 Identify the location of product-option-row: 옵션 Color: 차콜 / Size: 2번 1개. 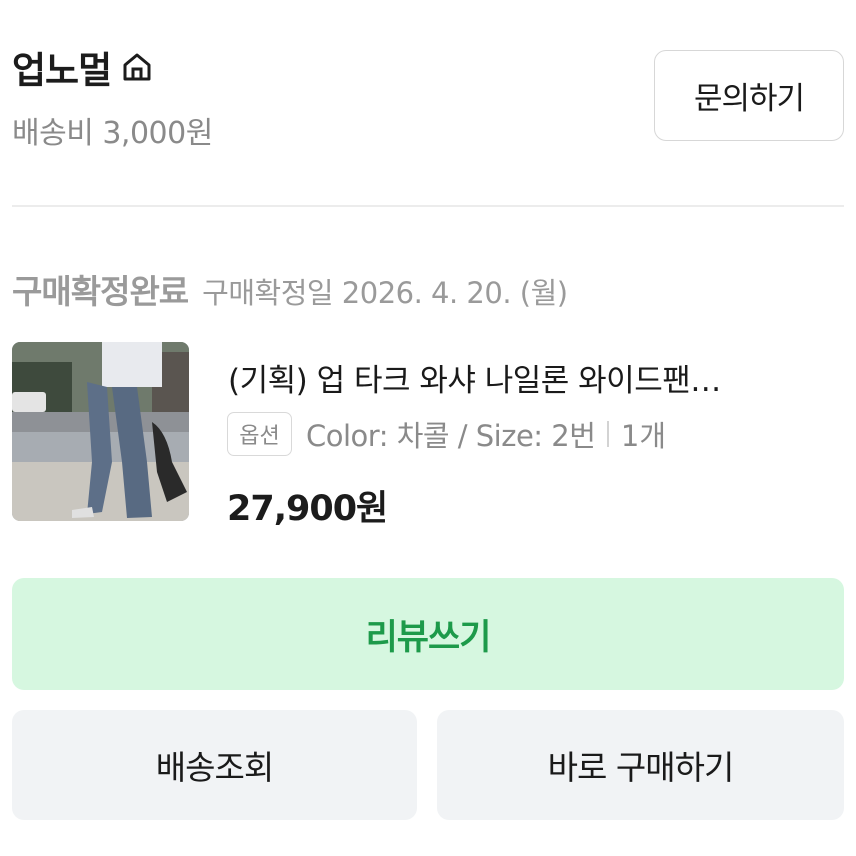
(446, 434).